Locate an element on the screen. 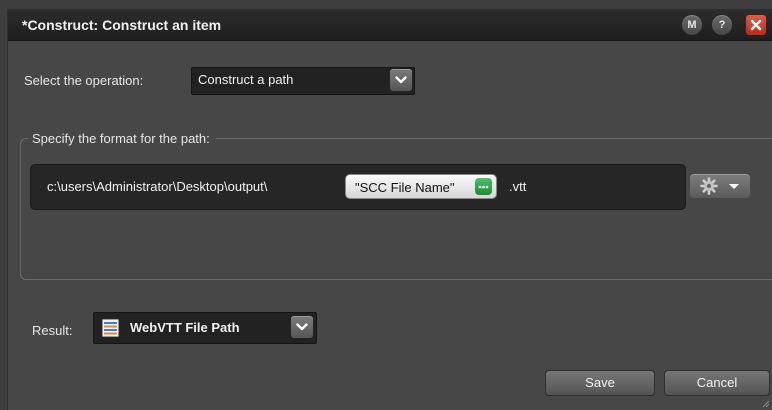 The height and width of the screenshot is (410, 772). file-path-icon is located at coordinates (110, 328).